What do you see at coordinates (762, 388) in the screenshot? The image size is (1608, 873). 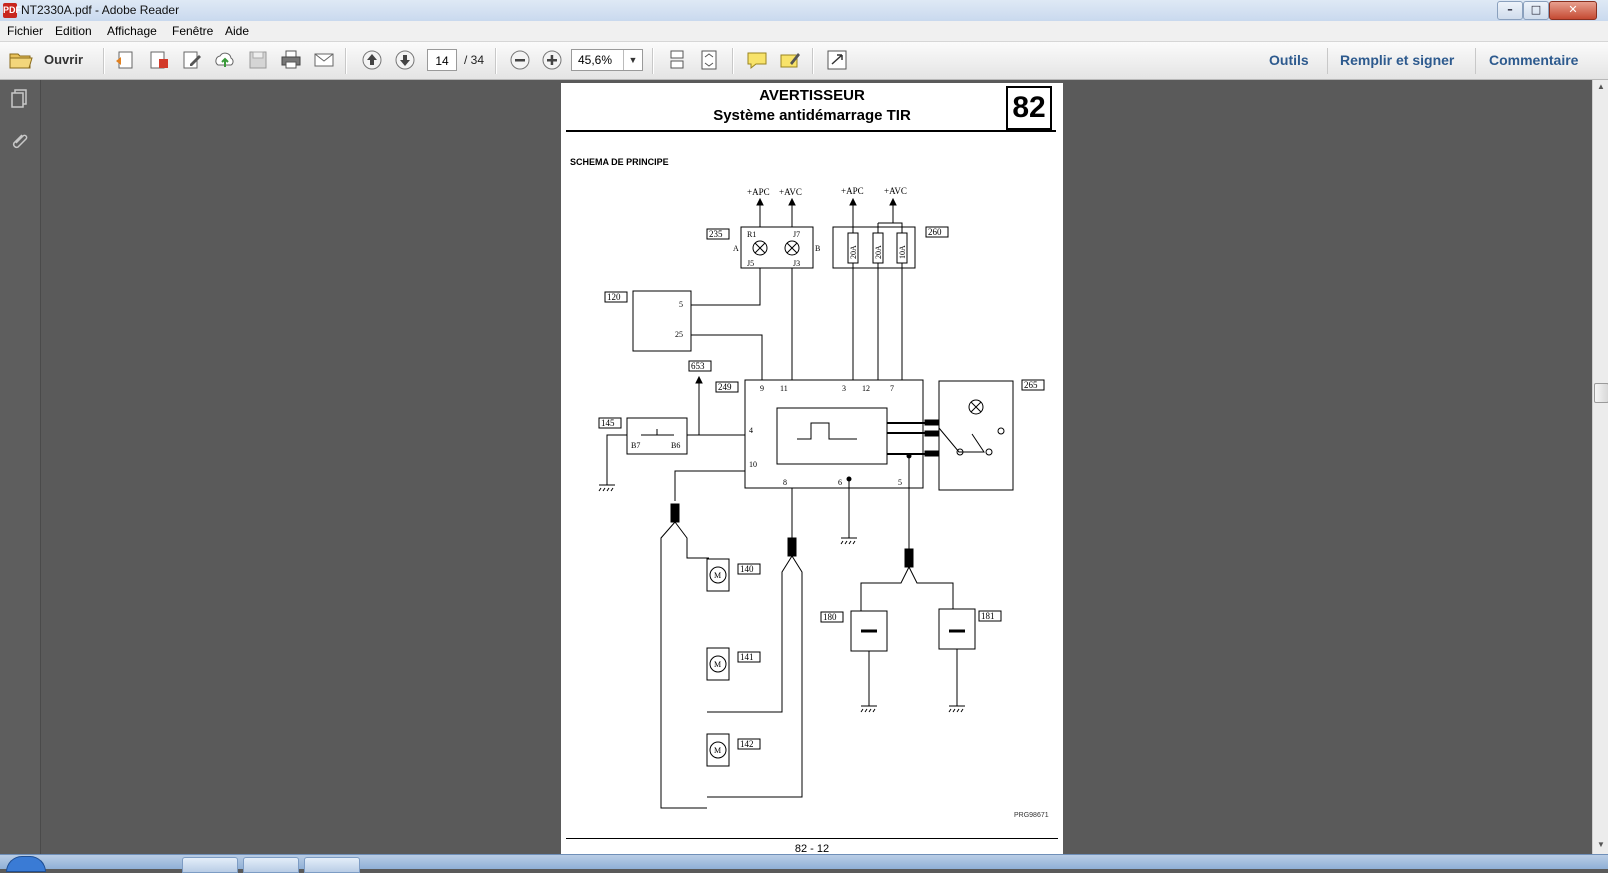 I see `svg-text: 9` at bounding box center [762, 388].